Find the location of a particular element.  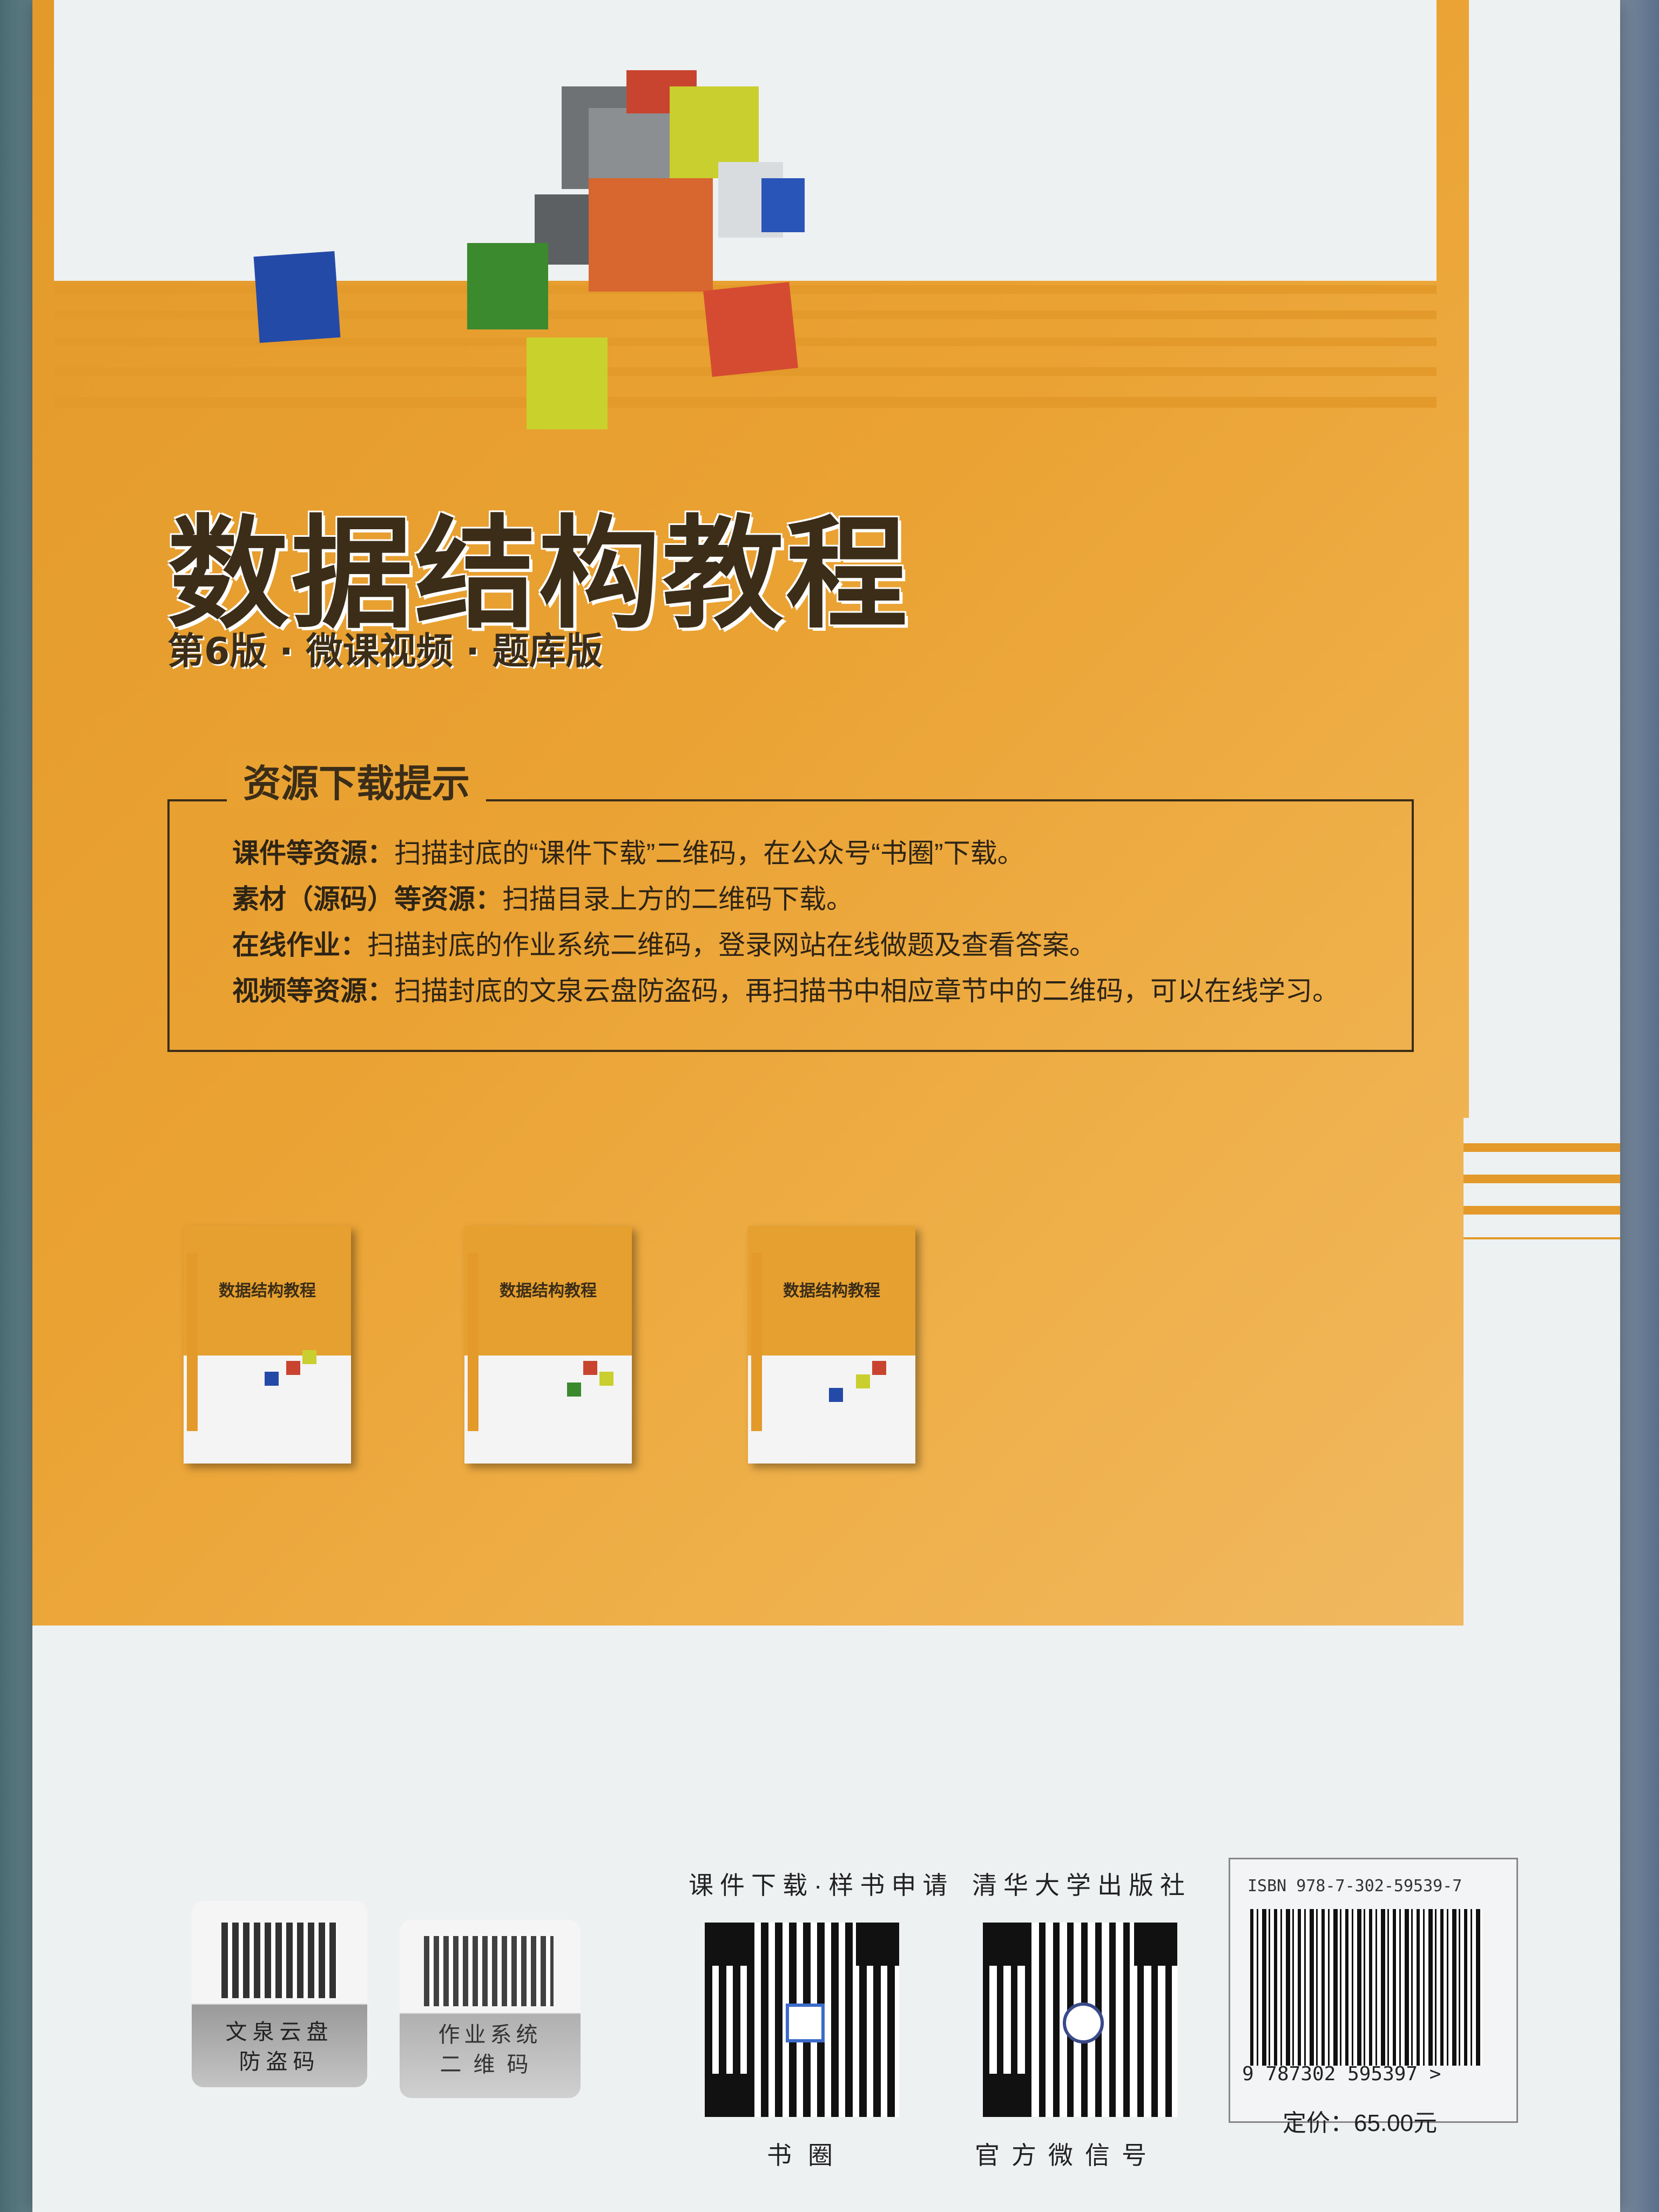

resource-label: 视频等资源： is located at coordinates (313, 991).